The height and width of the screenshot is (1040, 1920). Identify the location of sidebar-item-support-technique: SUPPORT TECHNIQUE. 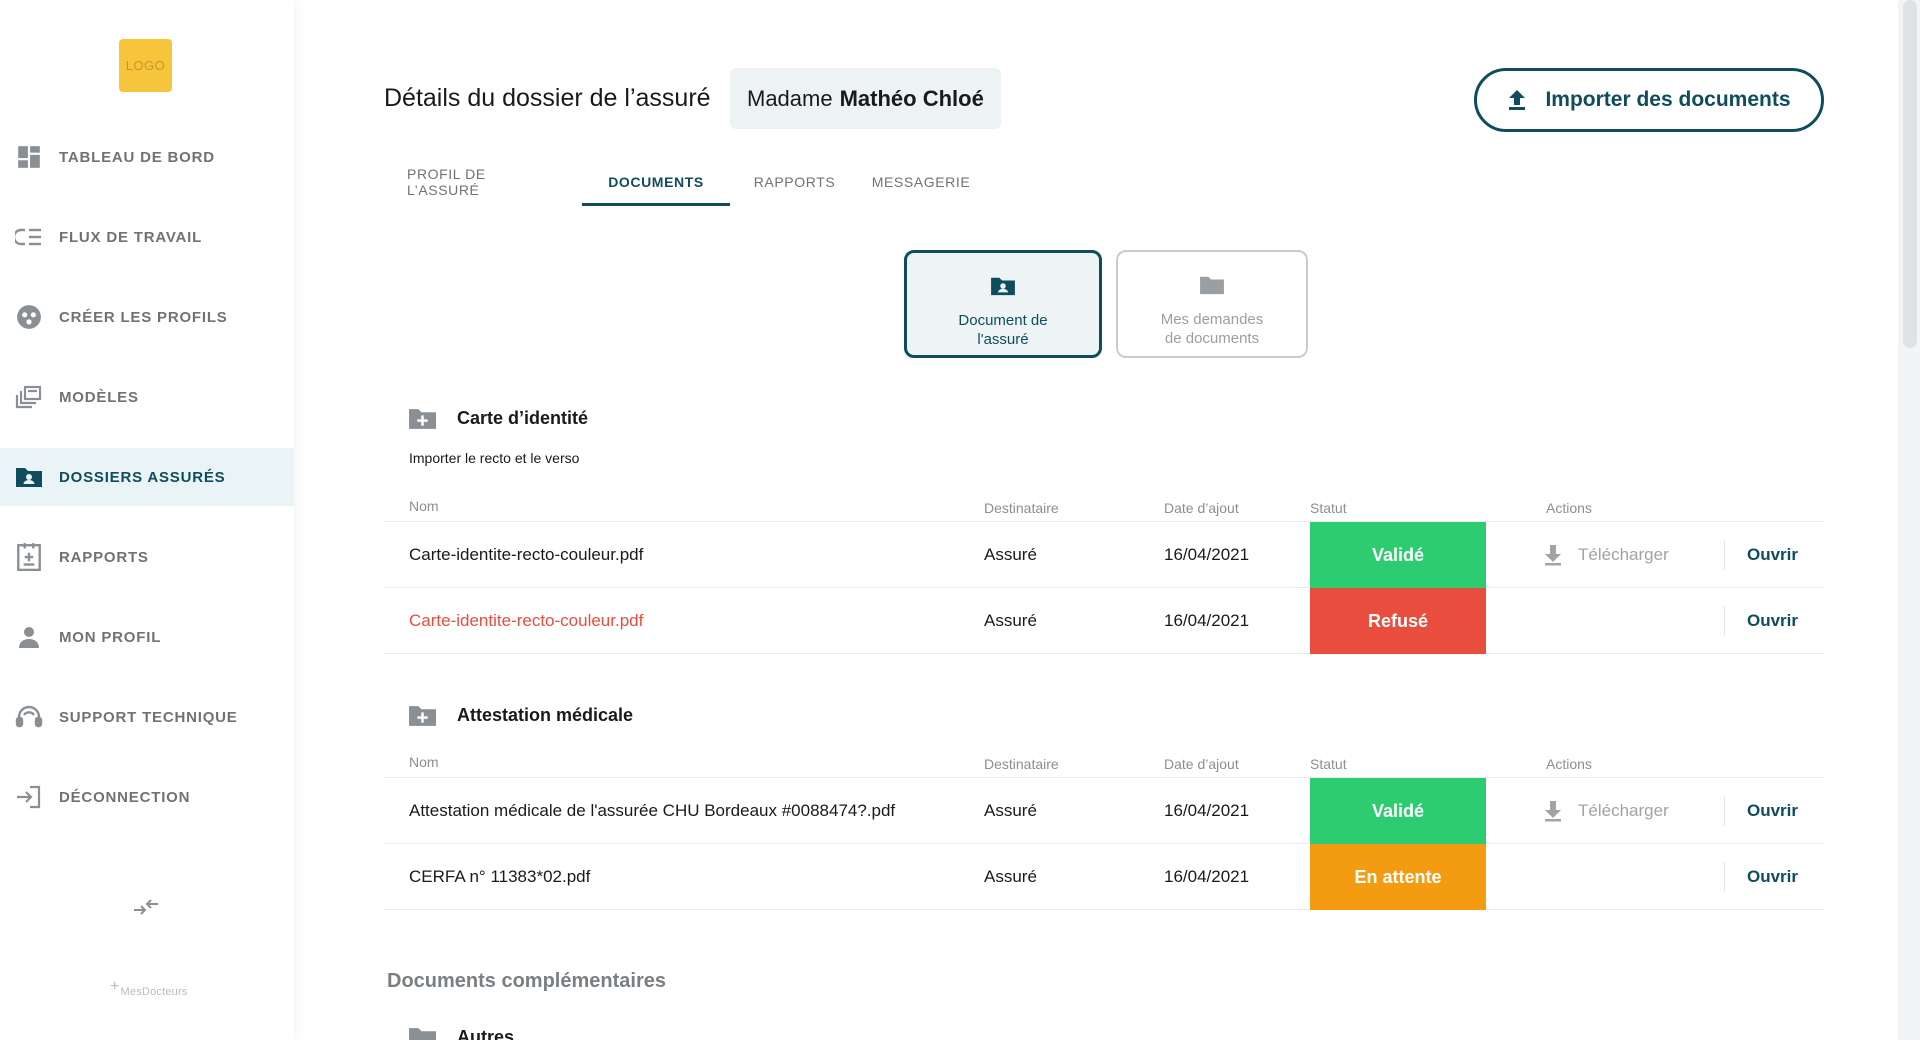
(147, 717).